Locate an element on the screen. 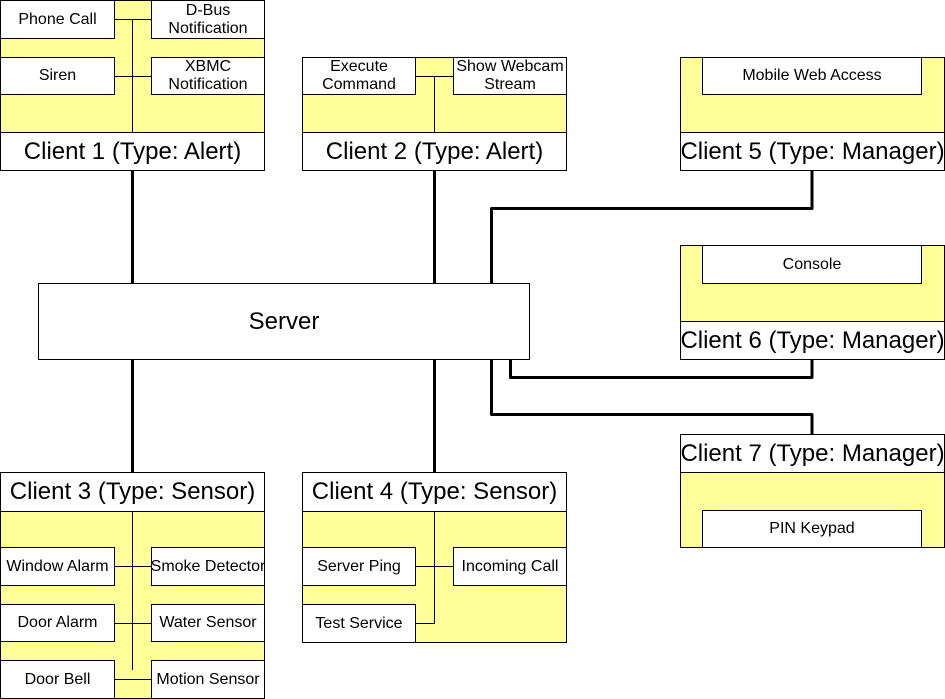  module-label: Incoming Call is located at coordinates (510, 566).